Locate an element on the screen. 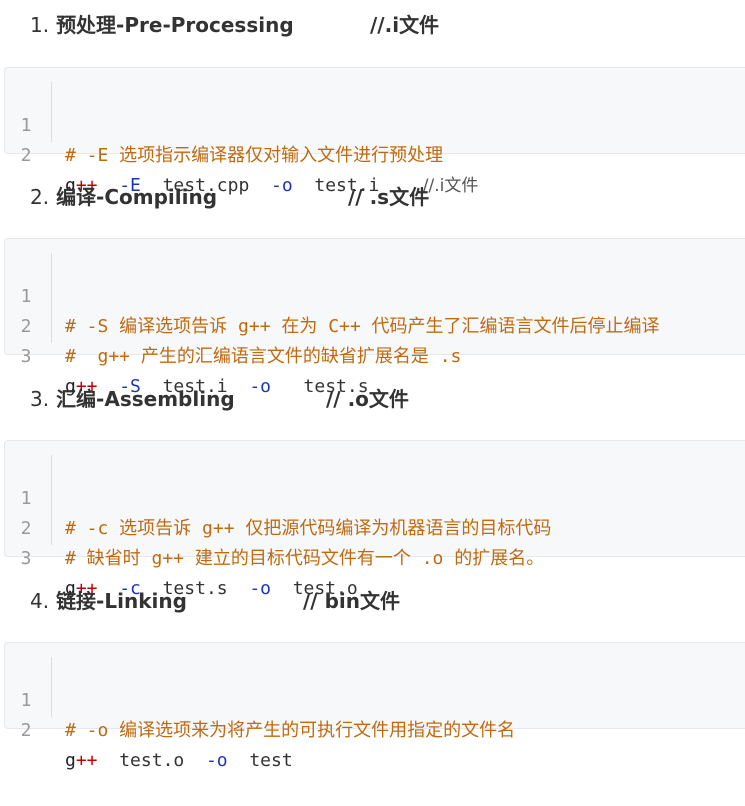  code-line: 2 g++ -E test.cpp -o test.i //.i文件 is located at coordinates (375, 153).